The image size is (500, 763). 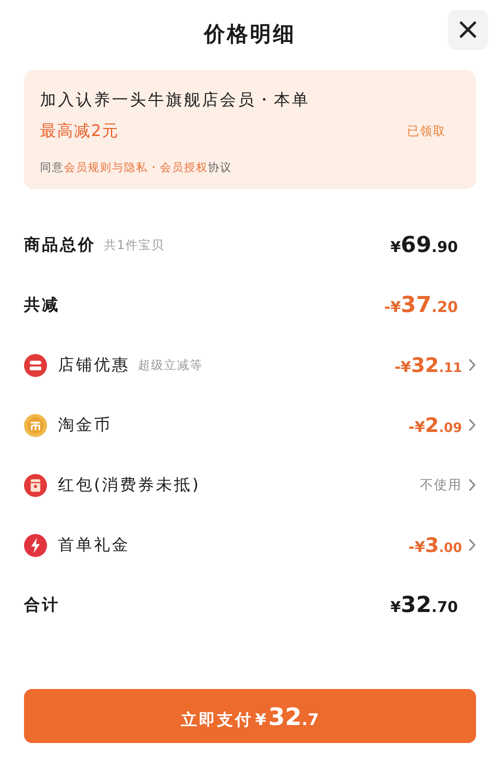 I want to click on price-amount: ¥69.90, so click(x=424, y=245).